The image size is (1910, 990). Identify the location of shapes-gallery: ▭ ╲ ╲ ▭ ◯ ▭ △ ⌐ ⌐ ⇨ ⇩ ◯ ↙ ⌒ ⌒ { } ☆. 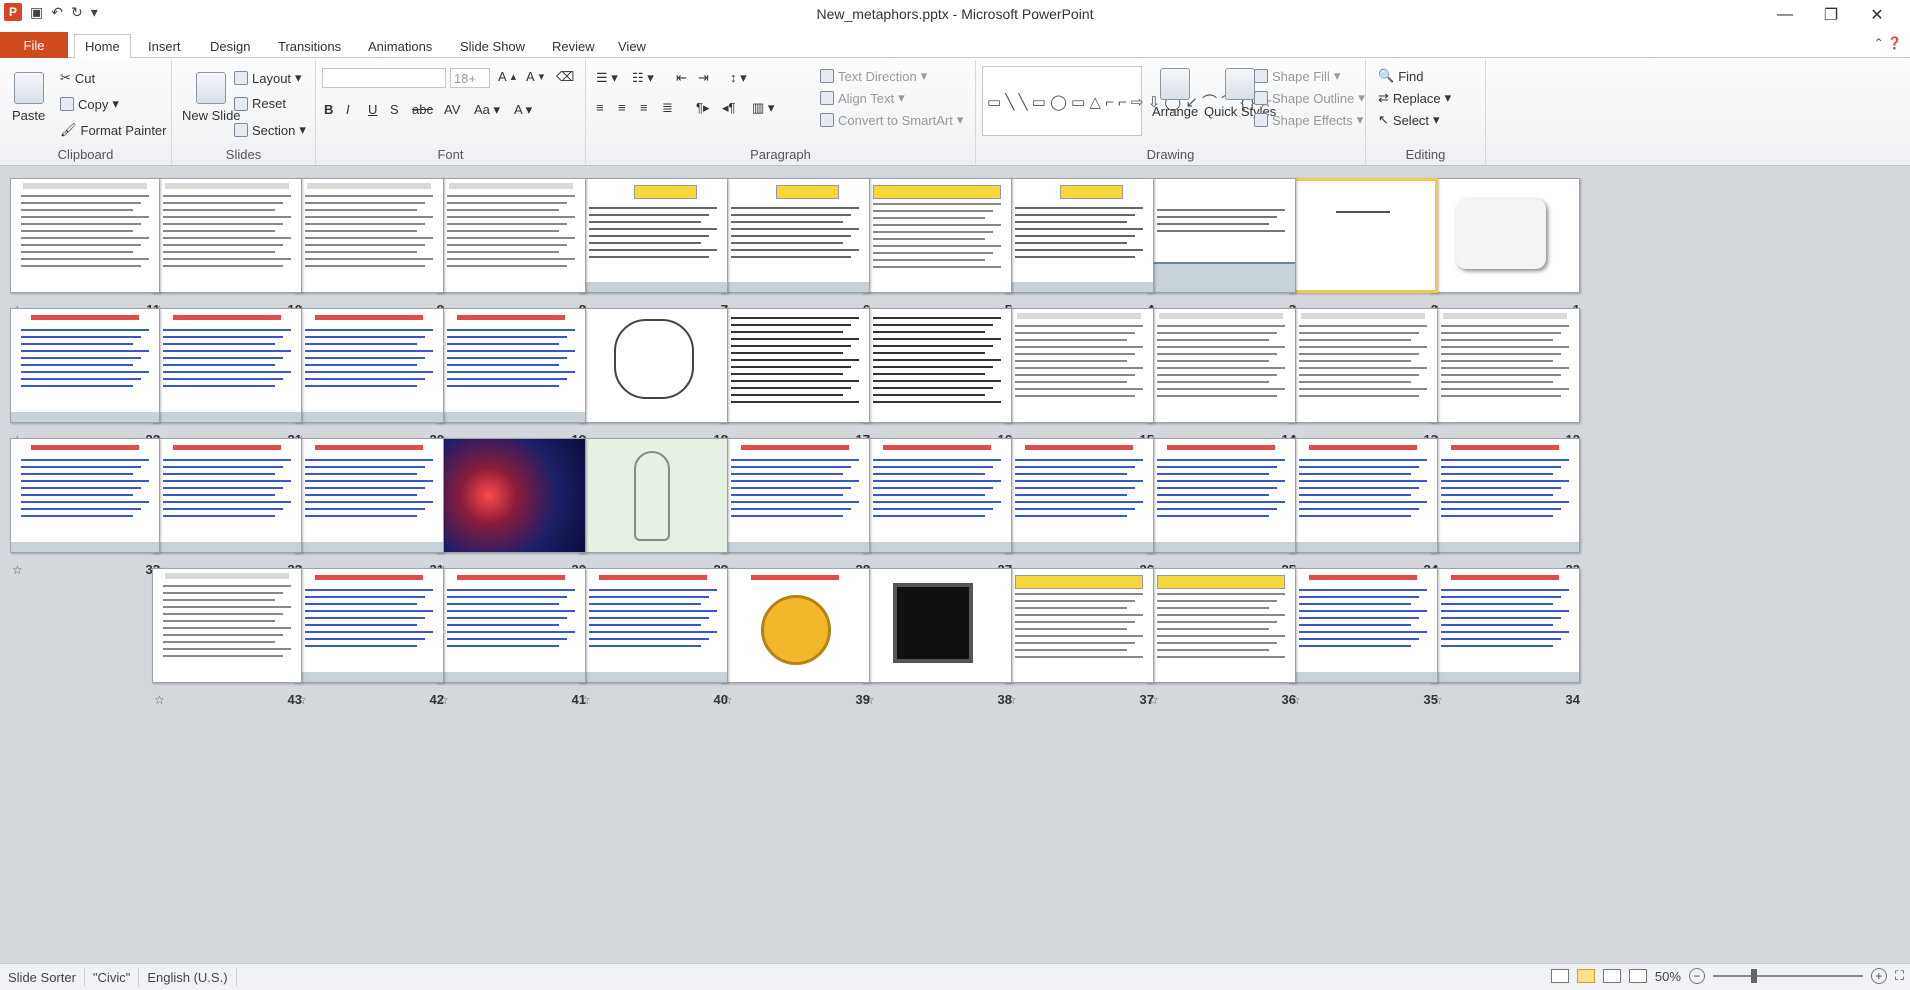
(1127, 101).